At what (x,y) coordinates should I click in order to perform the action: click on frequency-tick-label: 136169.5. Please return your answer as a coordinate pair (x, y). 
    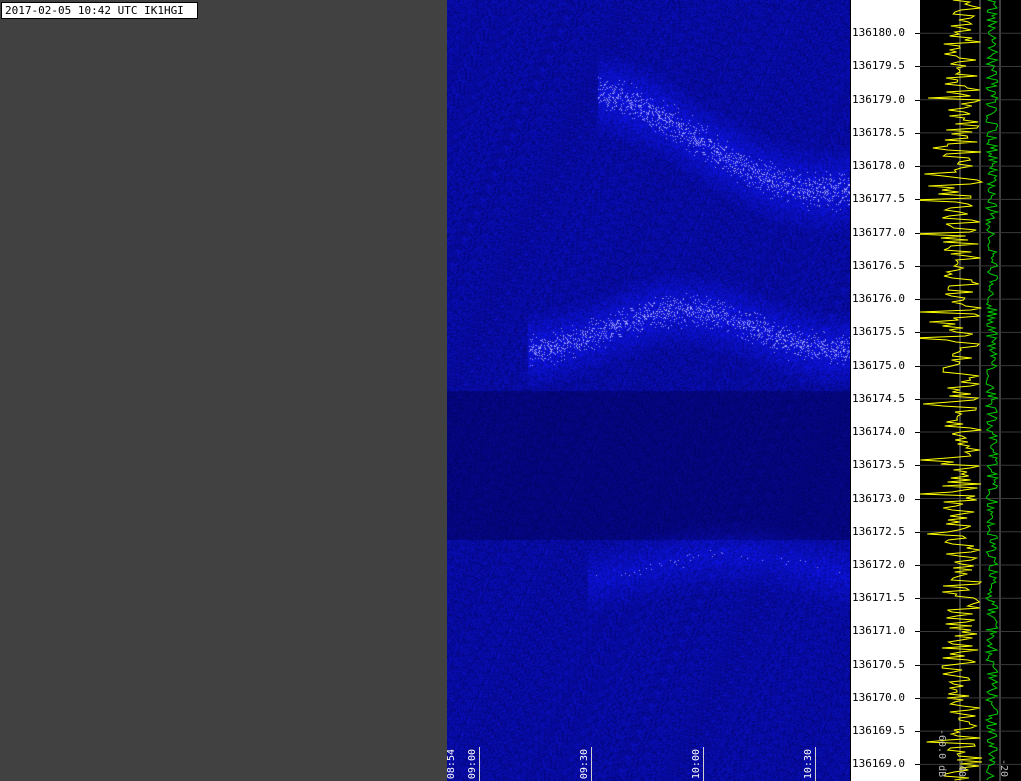
    Looking at the image, I should click on (878, 731).